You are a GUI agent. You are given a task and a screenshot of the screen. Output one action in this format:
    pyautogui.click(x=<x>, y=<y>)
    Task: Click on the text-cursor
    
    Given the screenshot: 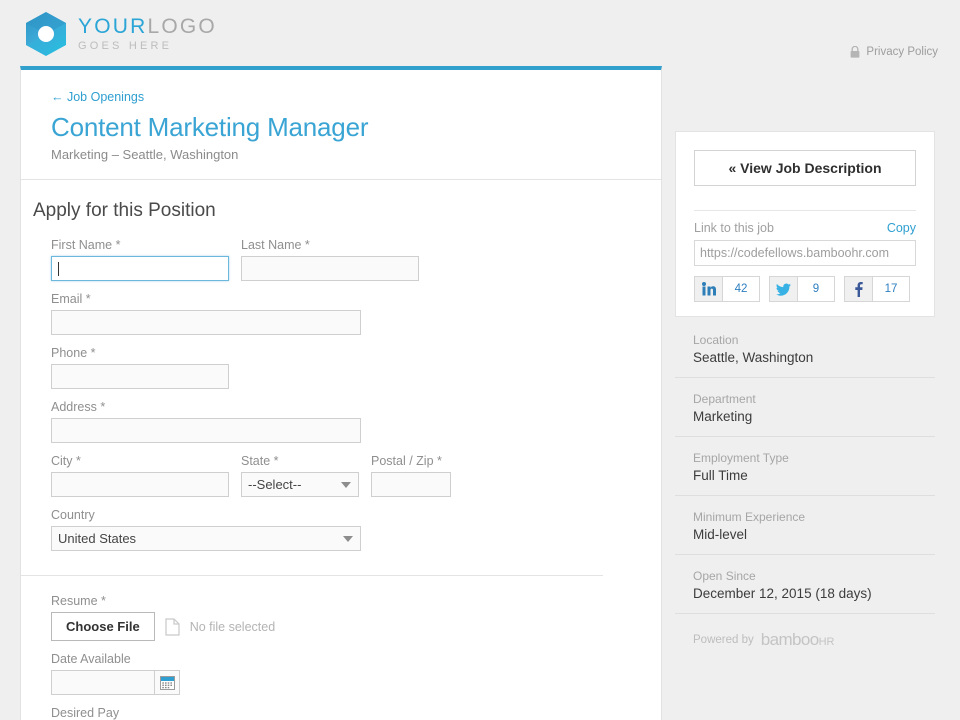 What is the action you would take?
    pyautogui.click(x=58, y=269)
    